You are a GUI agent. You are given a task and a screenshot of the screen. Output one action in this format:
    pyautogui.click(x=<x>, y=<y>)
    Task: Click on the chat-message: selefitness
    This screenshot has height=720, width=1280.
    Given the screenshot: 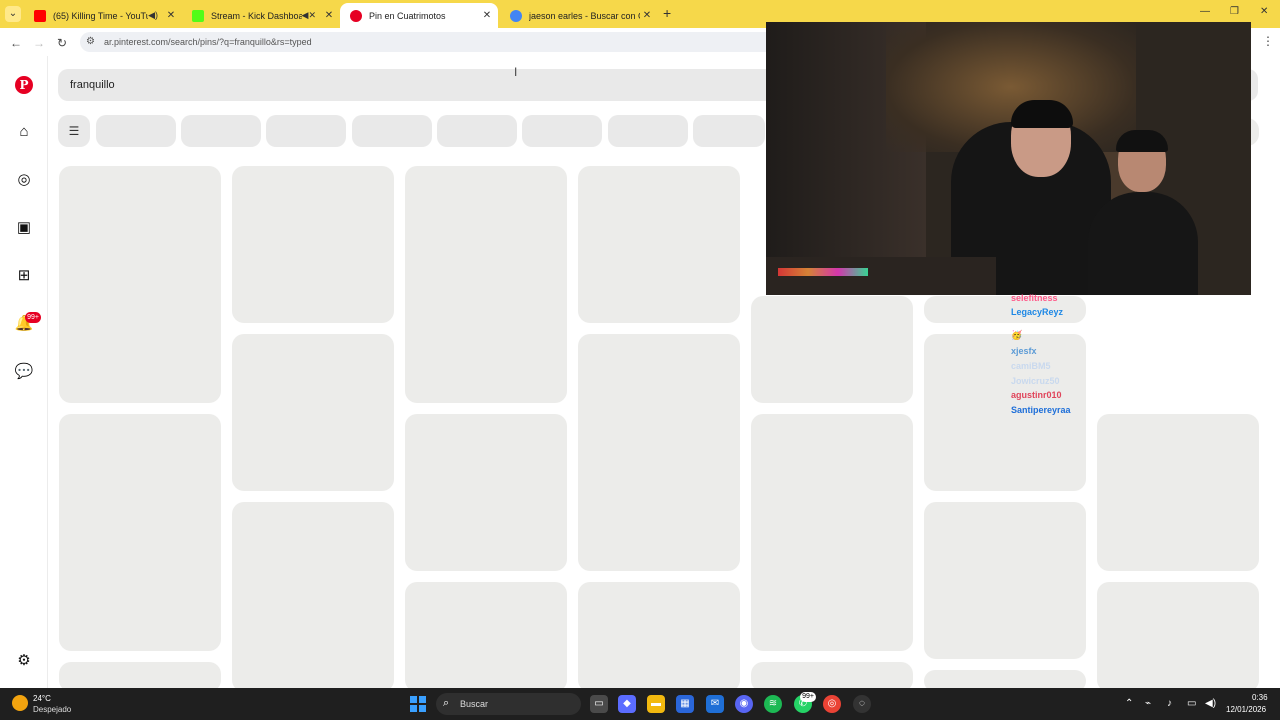 What is the action you would take?
    pyautogui.click(x=1034, y=298)
    